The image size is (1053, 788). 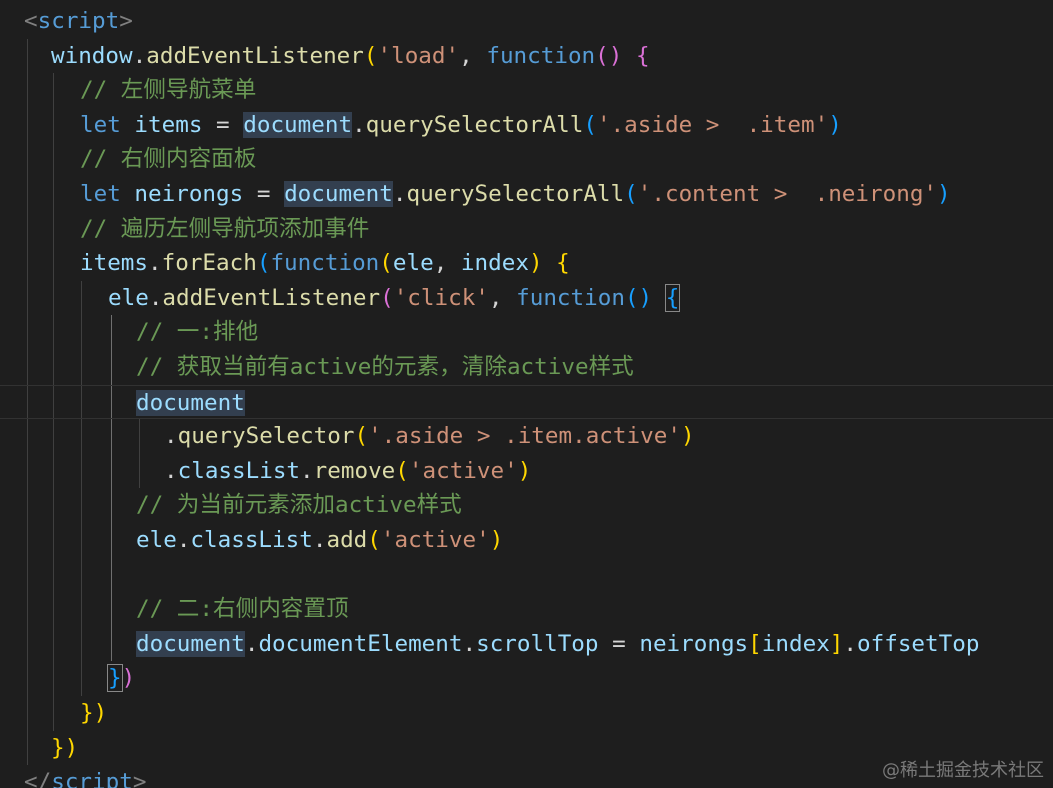 I want to click on code-line: // 为当前元素添加active样式, so click(x=526, y=505).